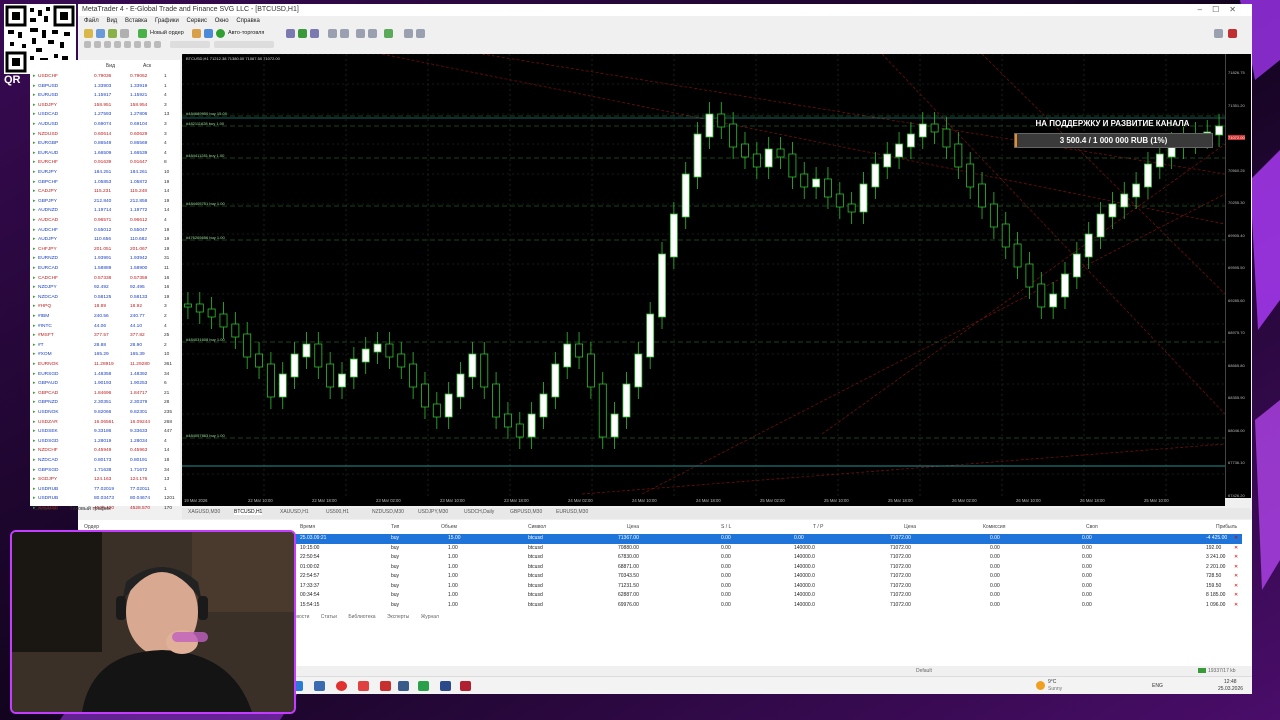 This screenshot has width=1280, height=720. I want to click on header-ask: Аск, so click(147, 66).